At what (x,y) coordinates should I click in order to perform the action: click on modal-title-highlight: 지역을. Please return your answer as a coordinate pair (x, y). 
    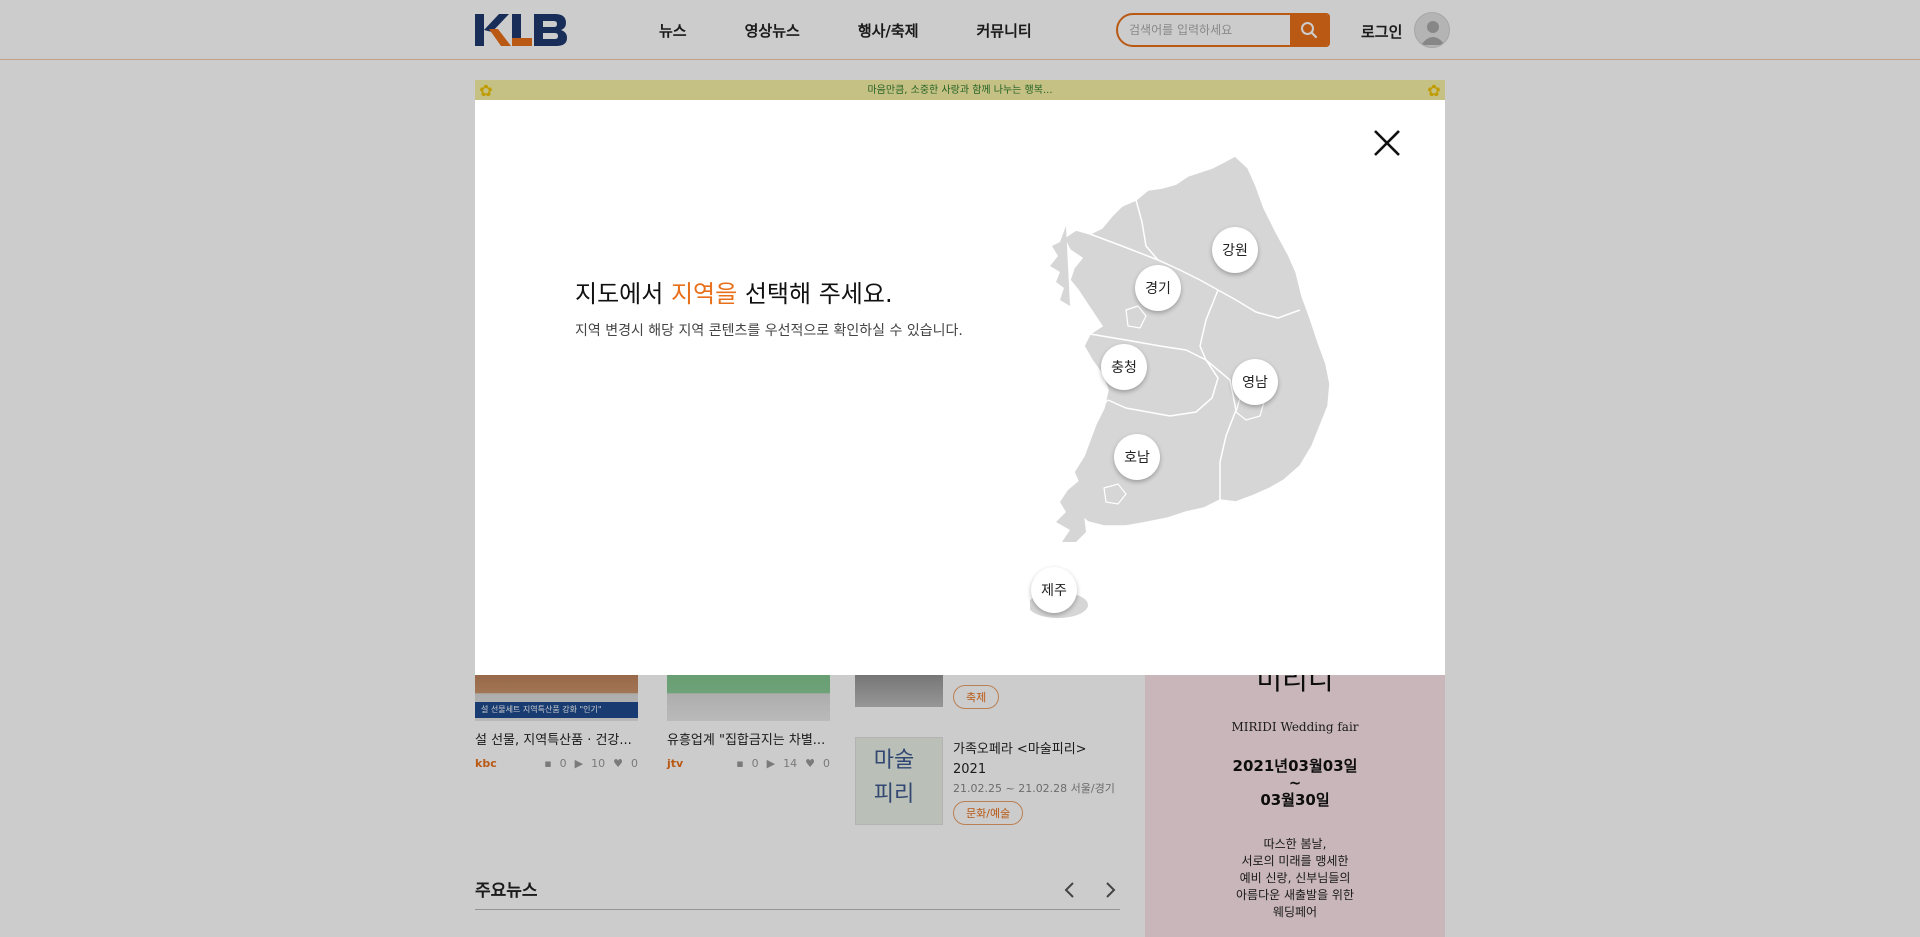
    Looking at the image, I should click on (704, 294).